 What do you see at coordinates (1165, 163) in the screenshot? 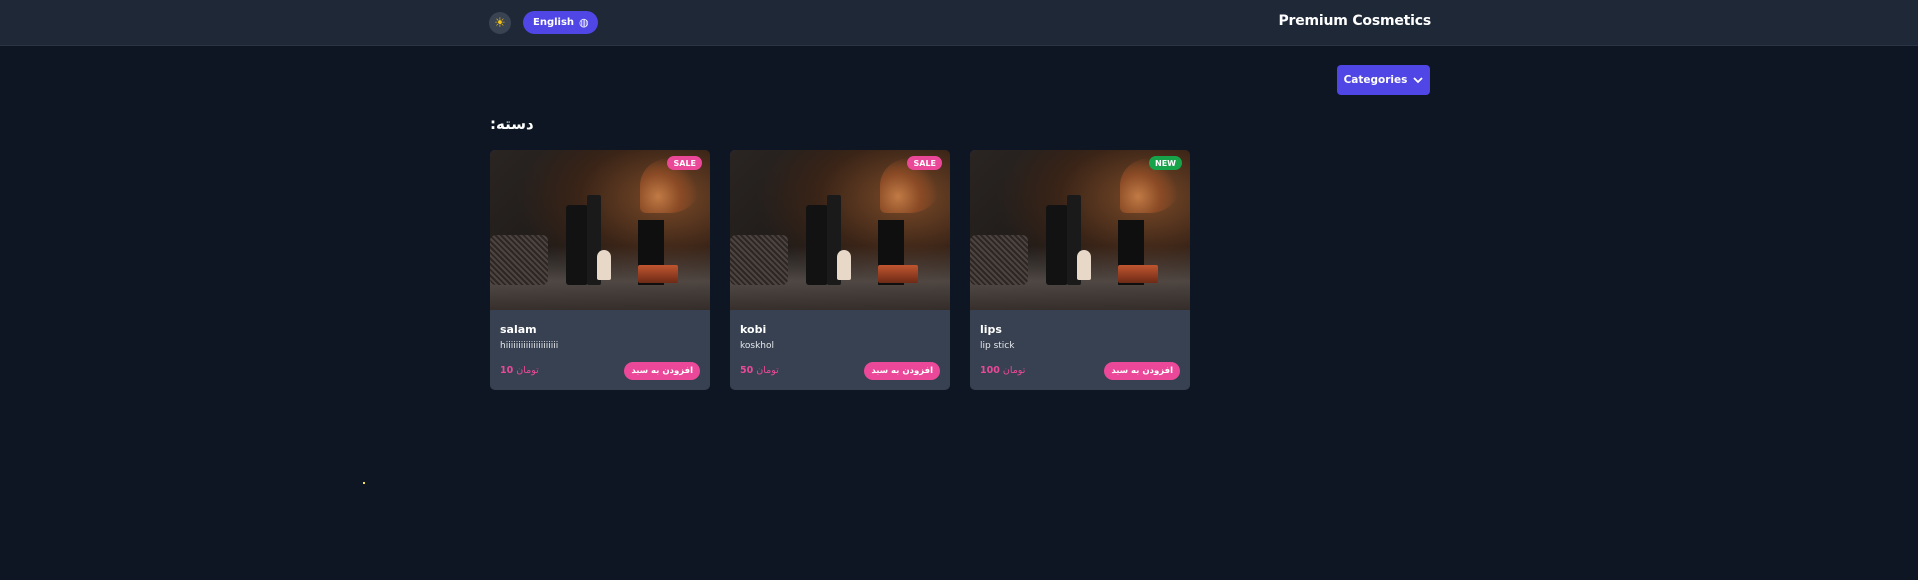
I see `new-badge: NEW` at bounding box center [1165, 163].